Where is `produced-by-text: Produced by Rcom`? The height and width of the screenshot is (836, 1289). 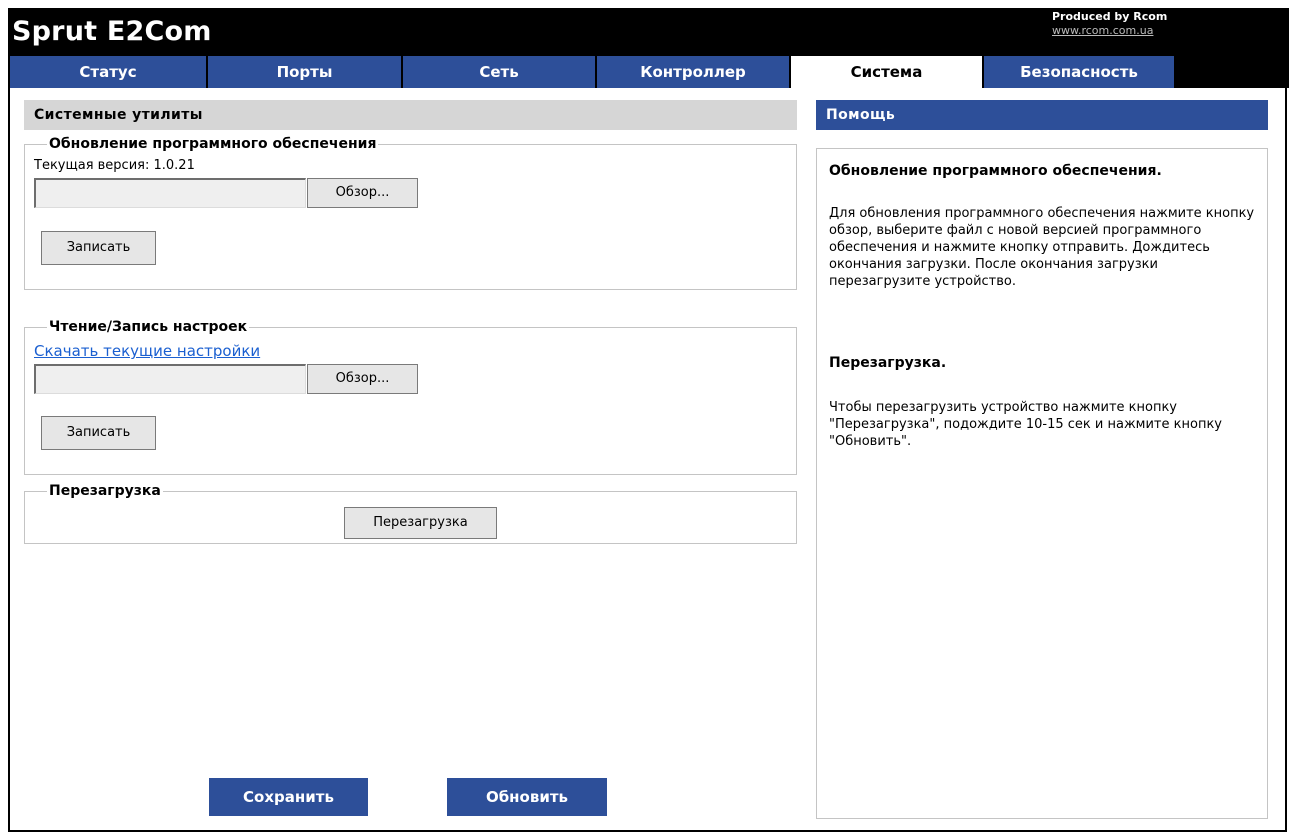
produced-by-text: Produced by Rcom is located at coordinates (1110, 16).